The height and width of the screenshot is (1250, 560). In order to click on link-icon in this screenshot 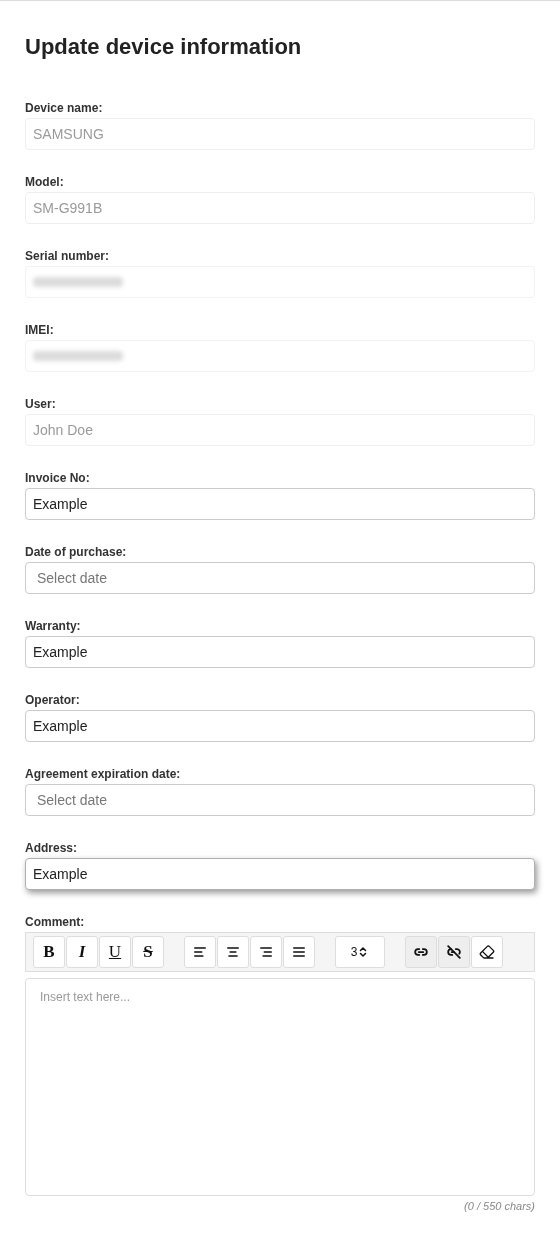, I will do `click(421, 952)`.